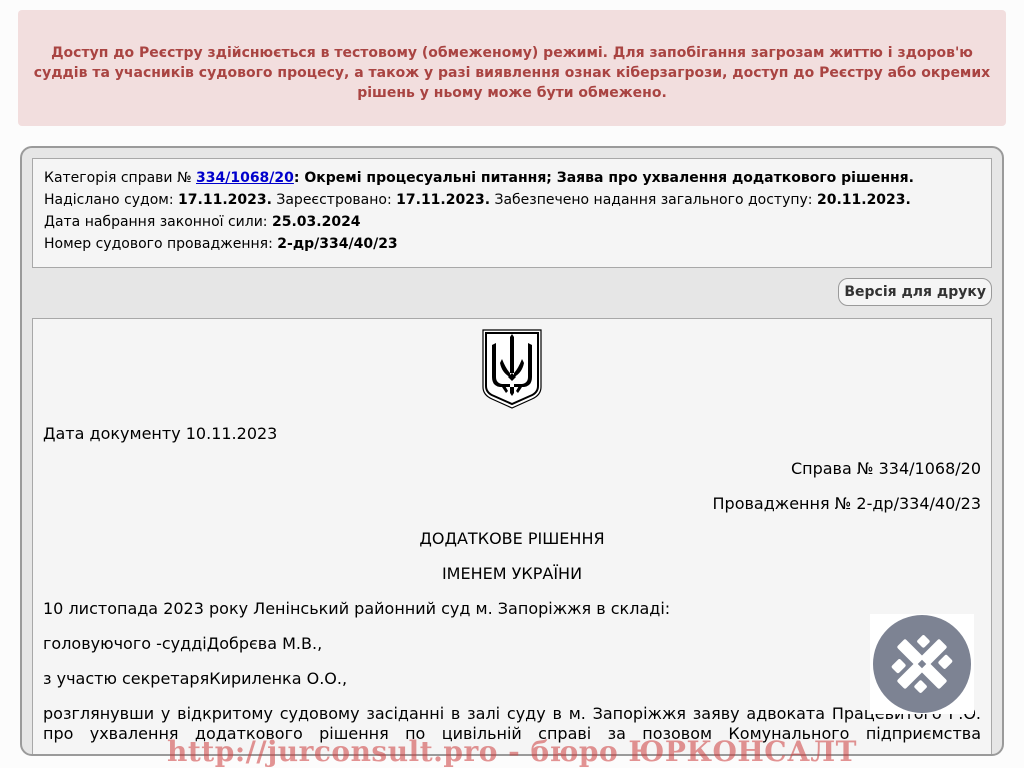 The image size is (1024, 768). I want to click on document-title: ДОДАТКОВЕ РІШЕННЯ, so click(512, 538).